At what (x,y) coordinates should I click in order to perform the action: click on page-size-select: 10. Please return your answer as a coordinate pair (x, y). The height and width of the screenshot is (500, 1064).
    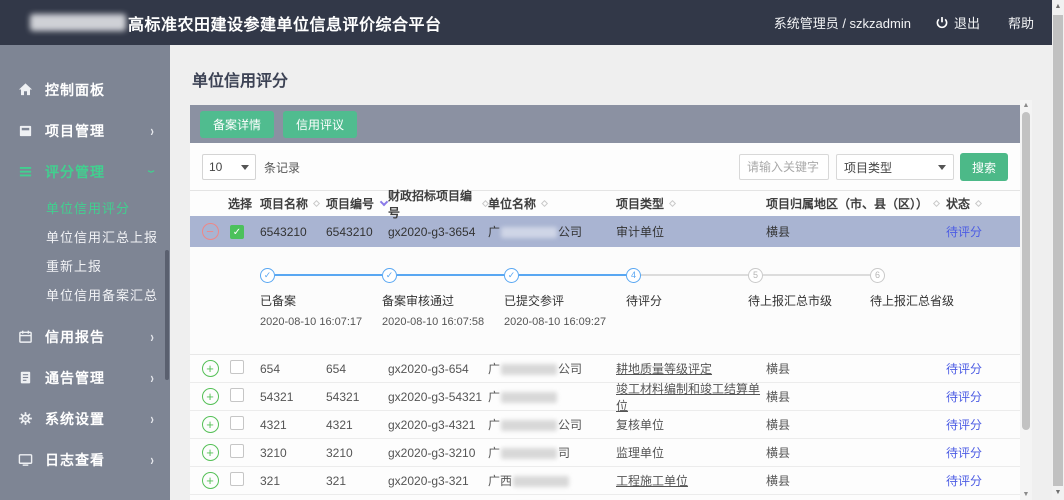
    Looking at the image, I should click on (229, 167).